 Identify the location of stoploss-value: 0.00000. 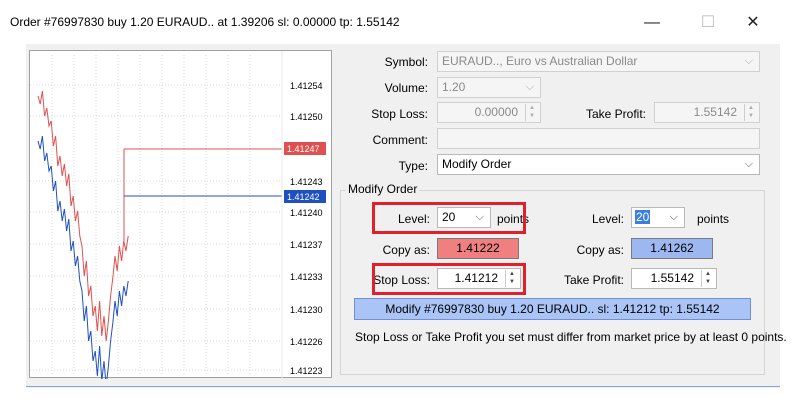
(496, 112).